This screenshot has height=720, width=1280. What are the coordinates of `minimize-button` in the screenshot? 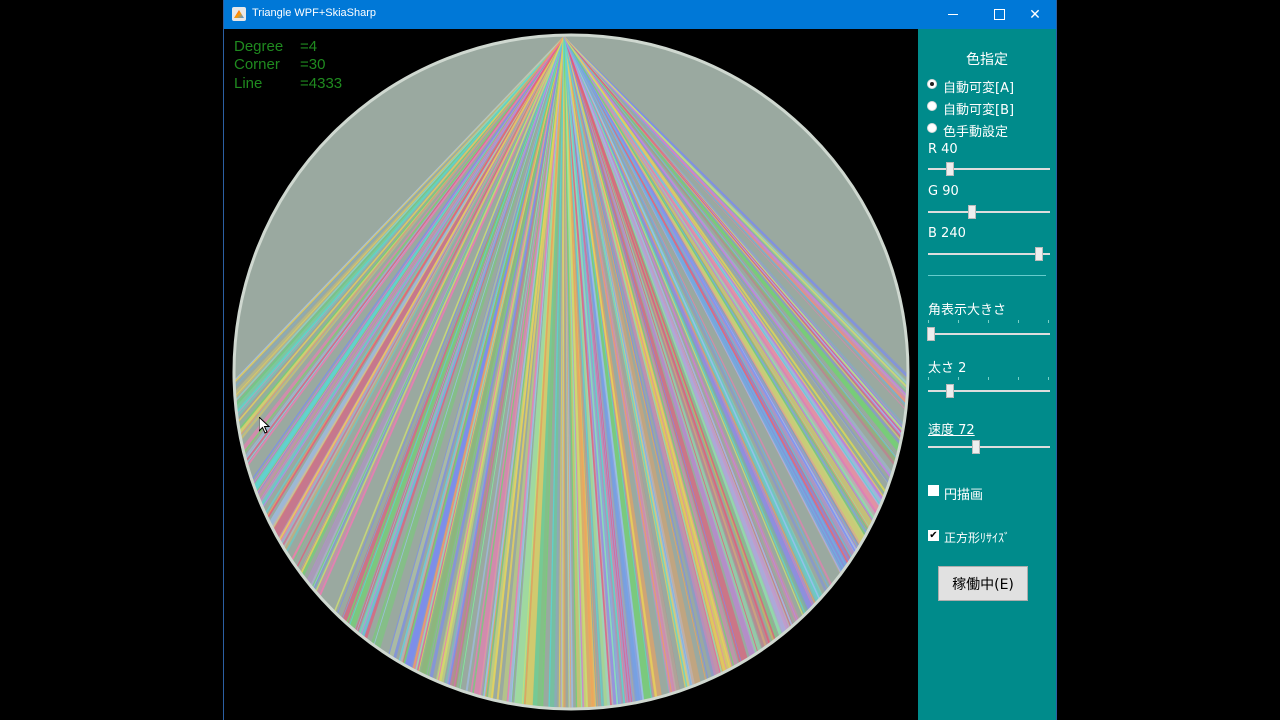 It's located at (953, 14).